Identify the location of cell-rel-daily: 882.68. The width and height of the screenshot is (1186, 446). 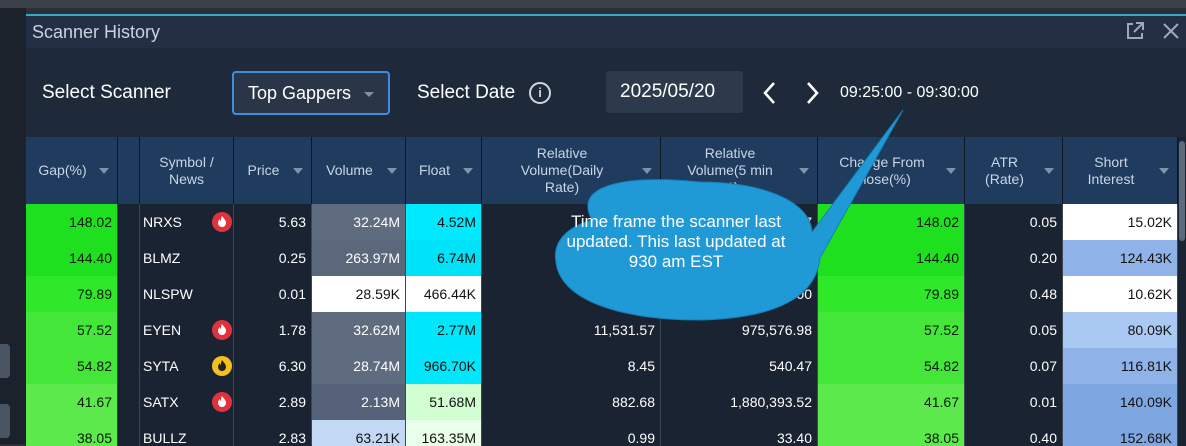
(571, 402).